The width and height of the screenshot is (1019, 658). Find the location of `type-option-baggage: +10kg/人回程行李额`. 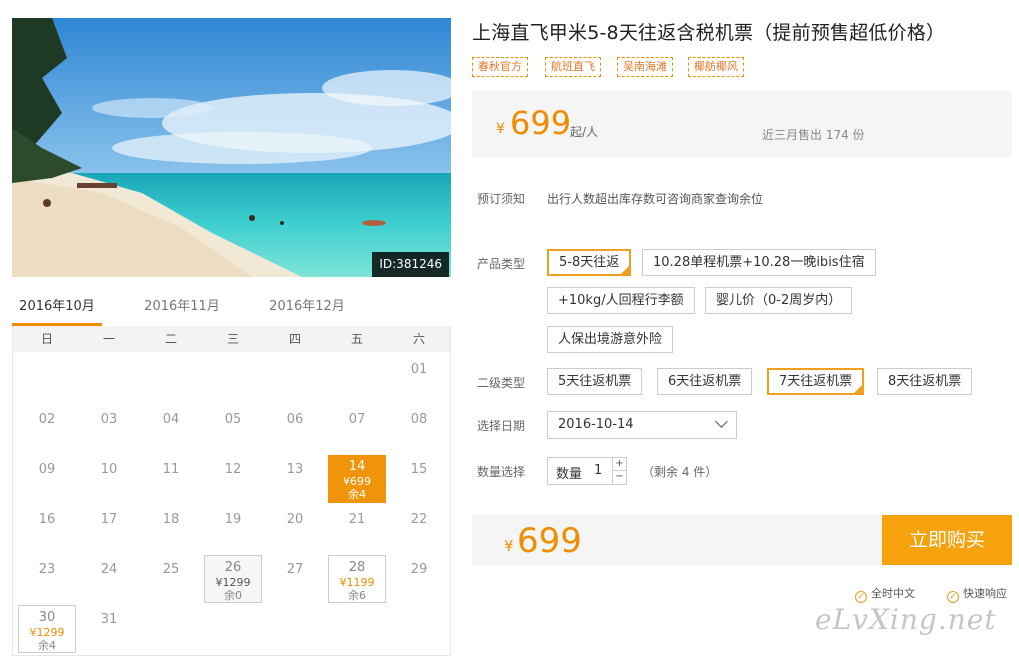

type-option-baggage: +10kg/人回程行李额 is located at coordinates (621, 300).